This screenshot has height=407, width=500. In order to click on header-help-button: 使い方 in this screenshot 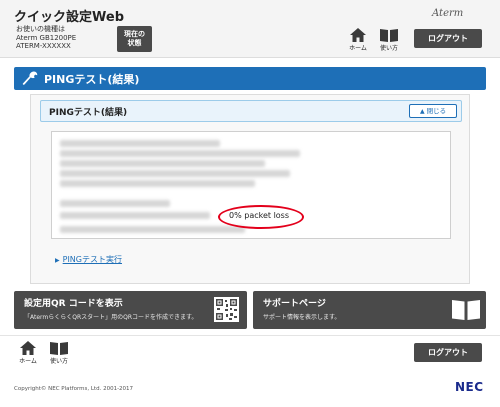, I will do `click(389, 40)`.